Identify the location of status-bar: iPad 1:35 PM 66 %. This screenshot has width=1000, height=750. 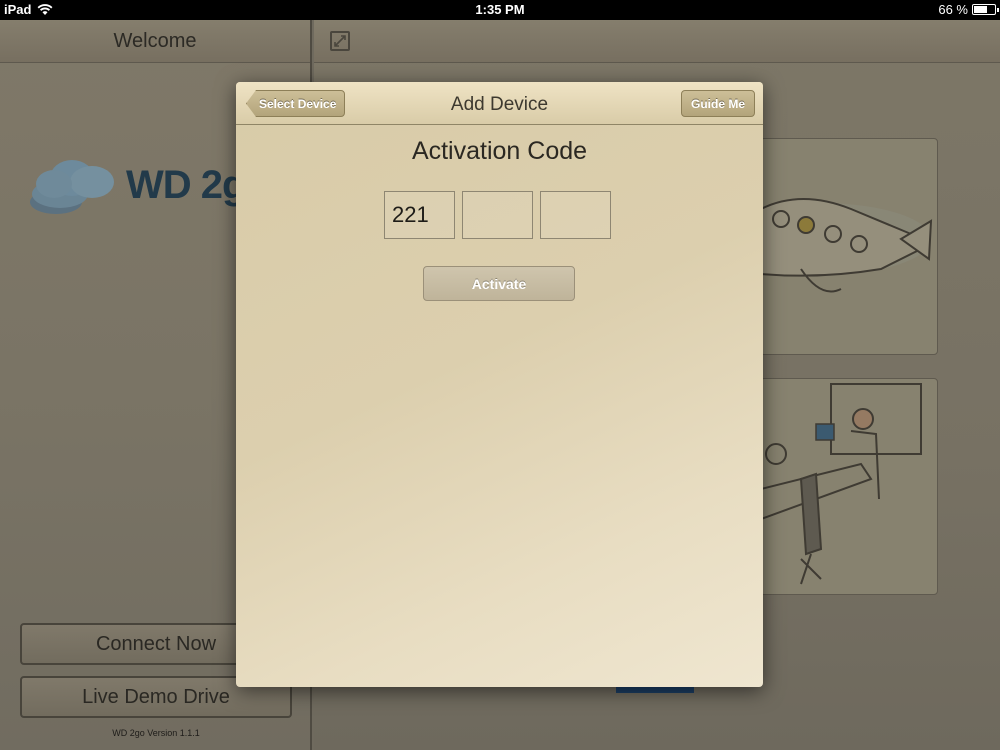
(500, 10).